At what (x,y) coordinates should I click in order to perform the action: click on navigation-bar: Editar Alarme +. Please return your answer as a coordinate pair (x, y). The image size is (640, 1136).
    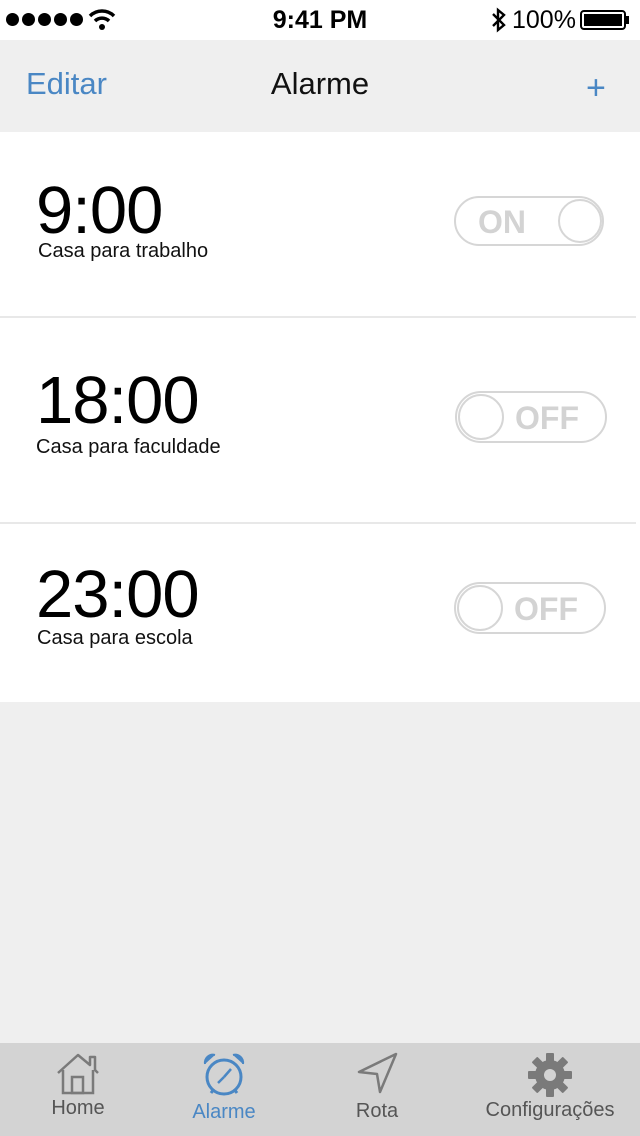
    Looking at the image, I should click on (320, 86).